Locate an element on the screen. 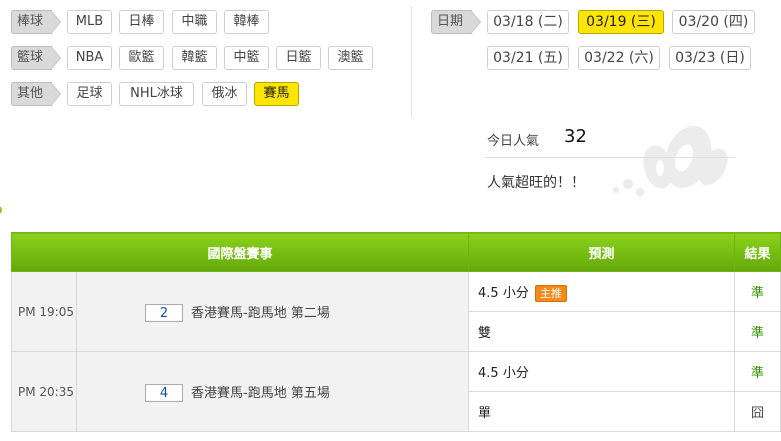 The image size is (781, 441). filter-euro-basketball: 歐籃 is located at coordinates (141, 58).